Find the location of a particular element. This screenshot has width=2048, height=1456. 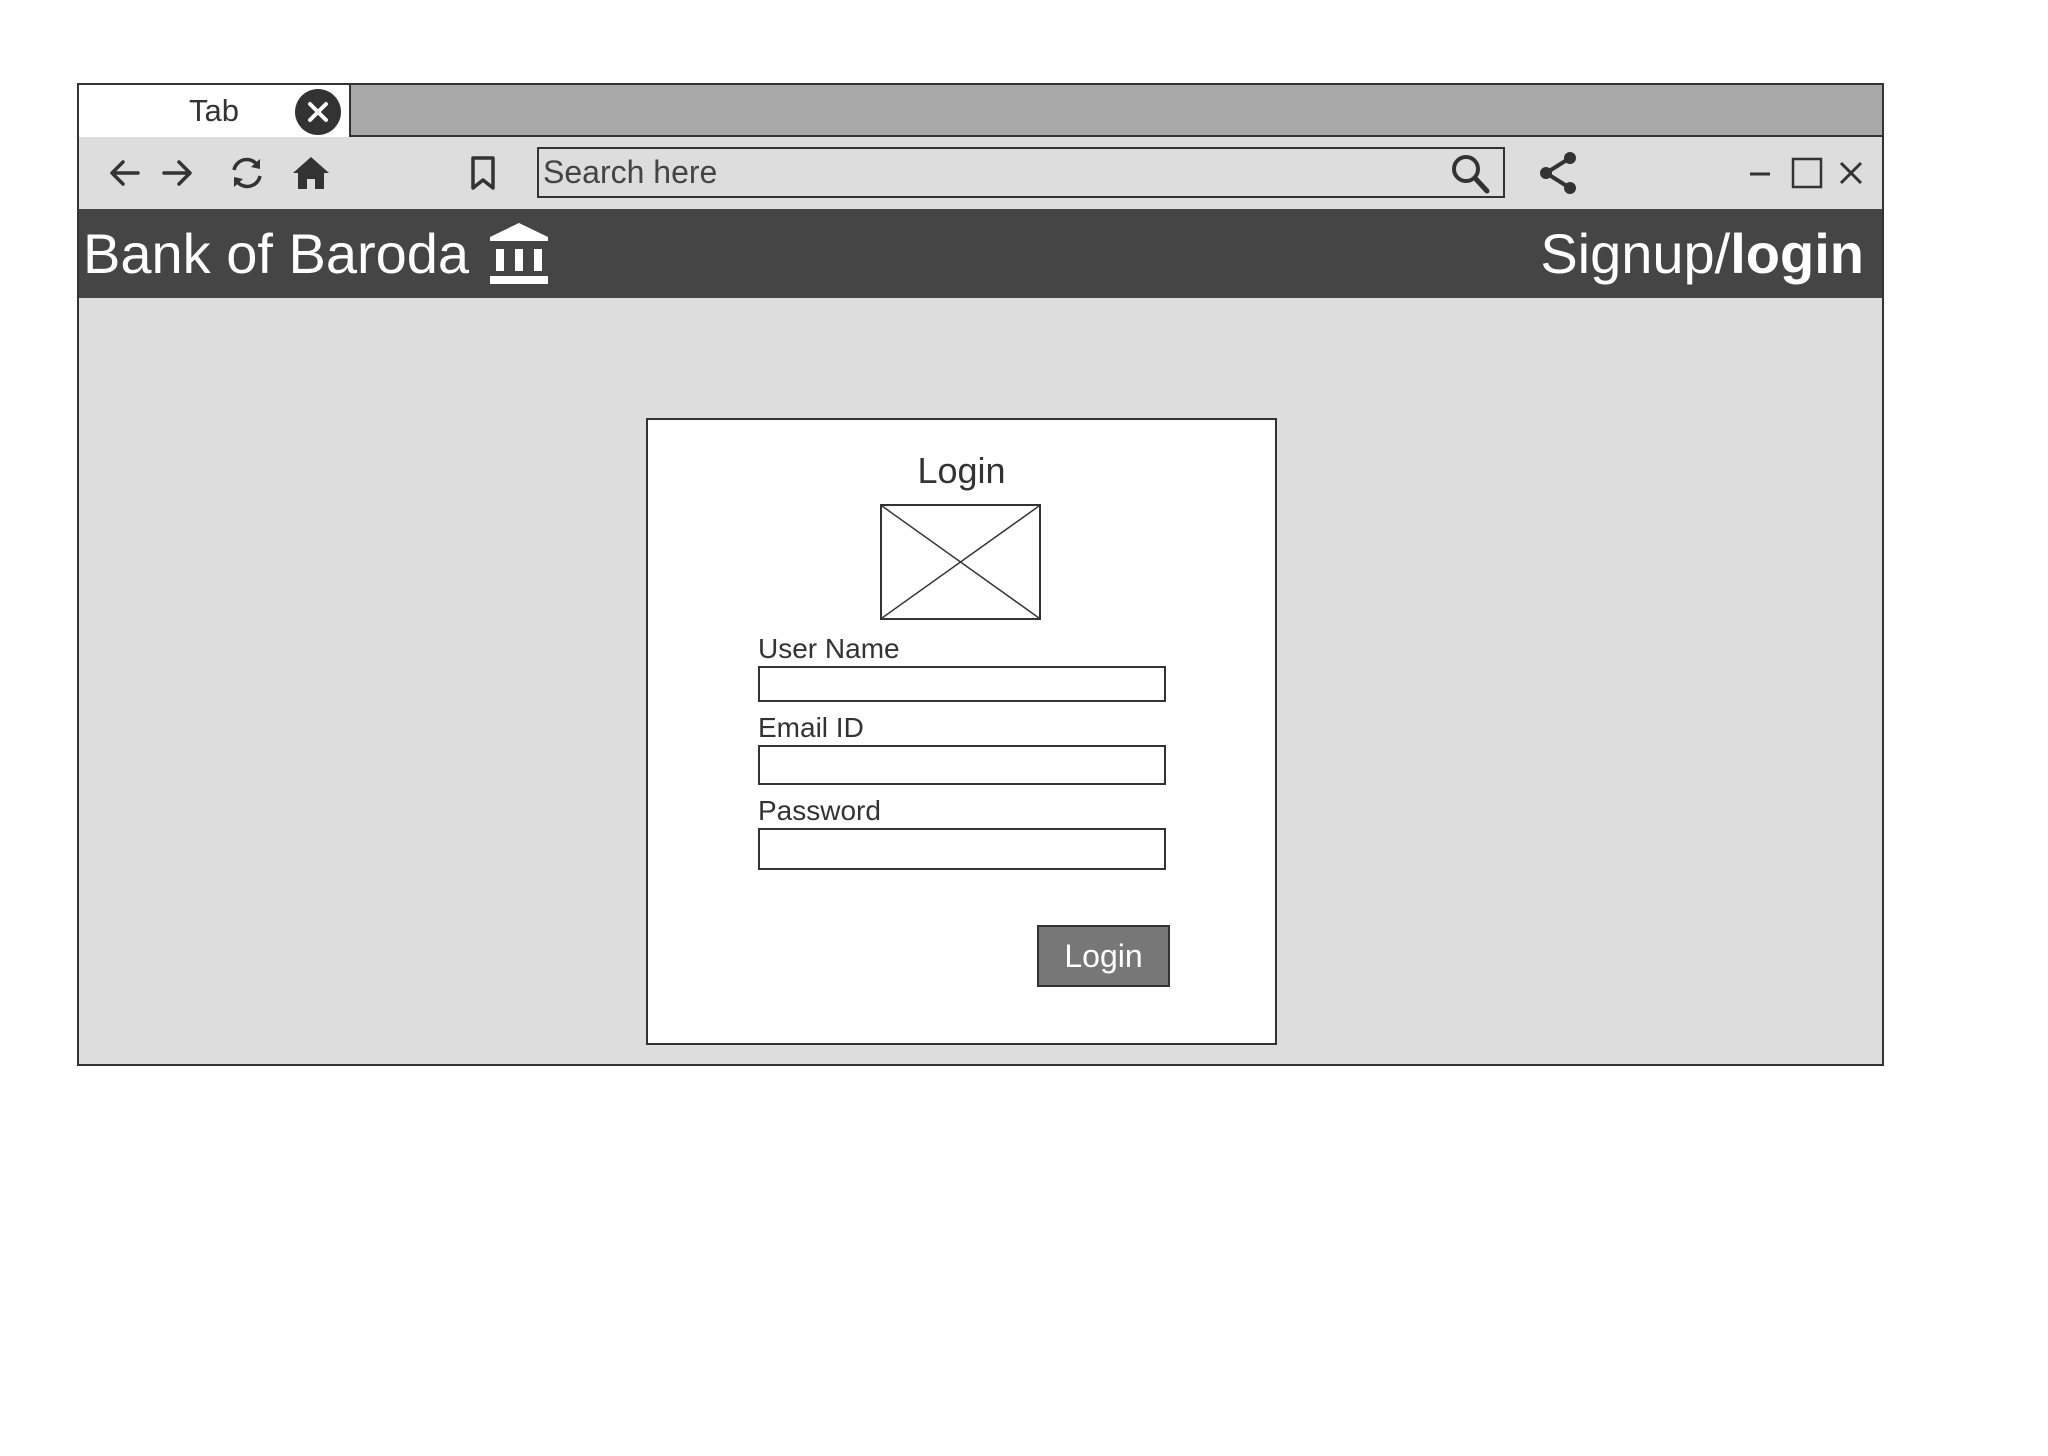

browser-tab: Tab is located at coordinates (215, 111).